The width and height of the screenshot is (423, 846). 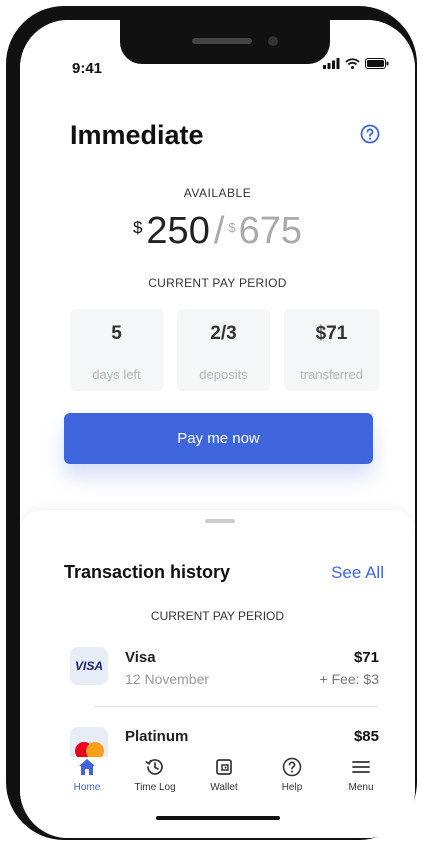 What do you see at coordinates (87, 787) in the screenshot?
I see `nav-label: Home` at bounding box center [87, 787].